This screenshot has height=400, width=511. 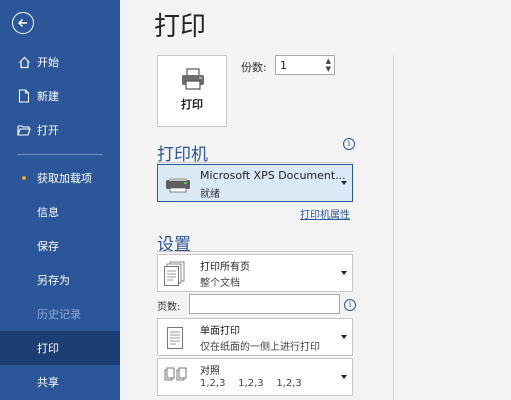 I want to click on preview-divider, so click(x=393, y=227).